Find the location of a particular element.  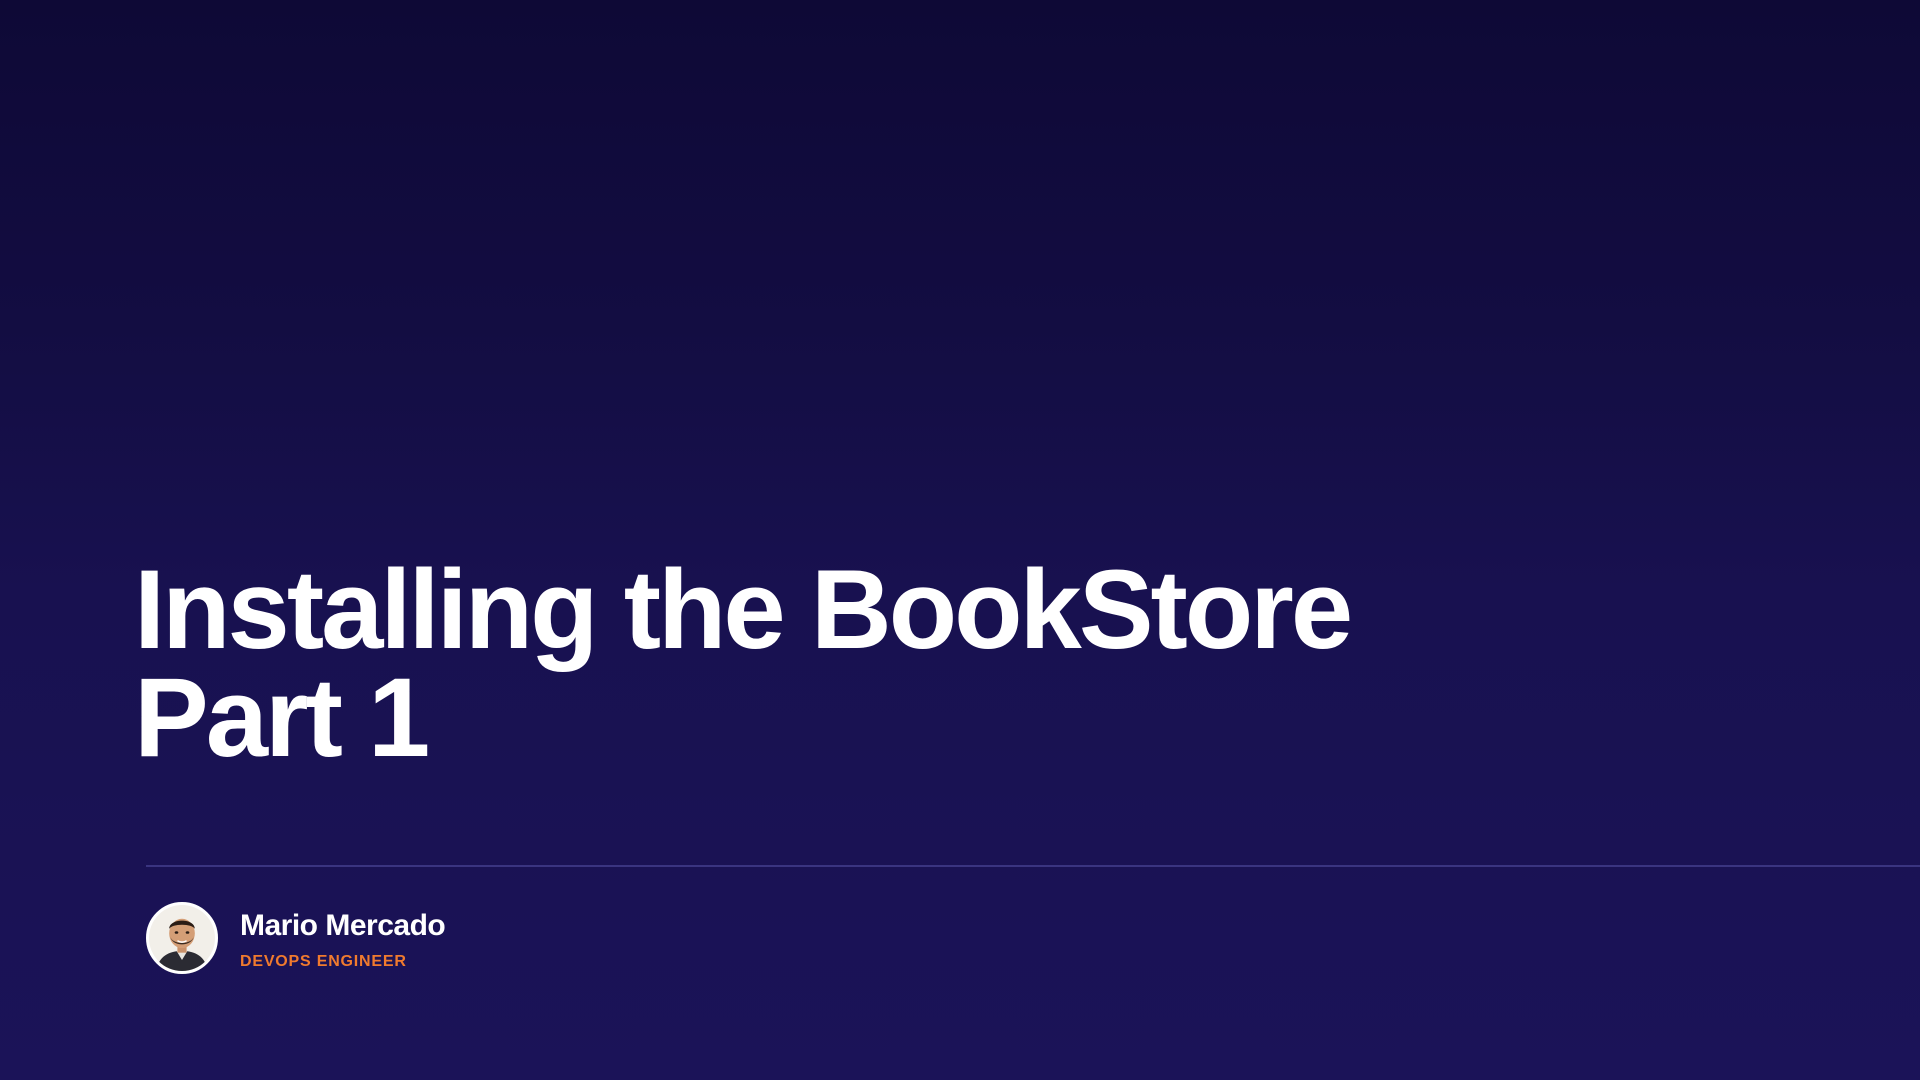

author-avatar is located at coordinates (182, 938).